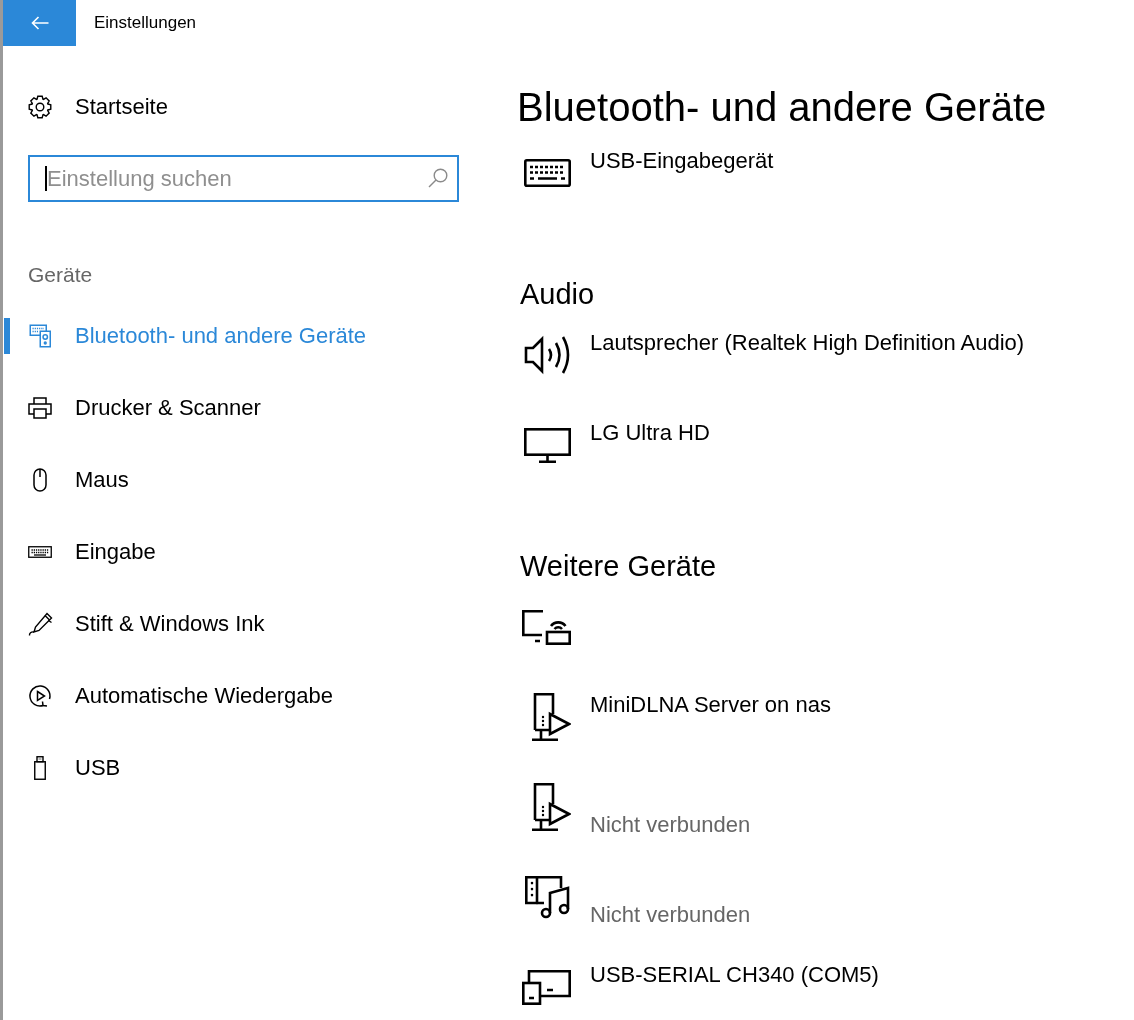  Describe the element at coordinates (239, 480) in the screenshot. I see `nav-item: Maus` at that location.